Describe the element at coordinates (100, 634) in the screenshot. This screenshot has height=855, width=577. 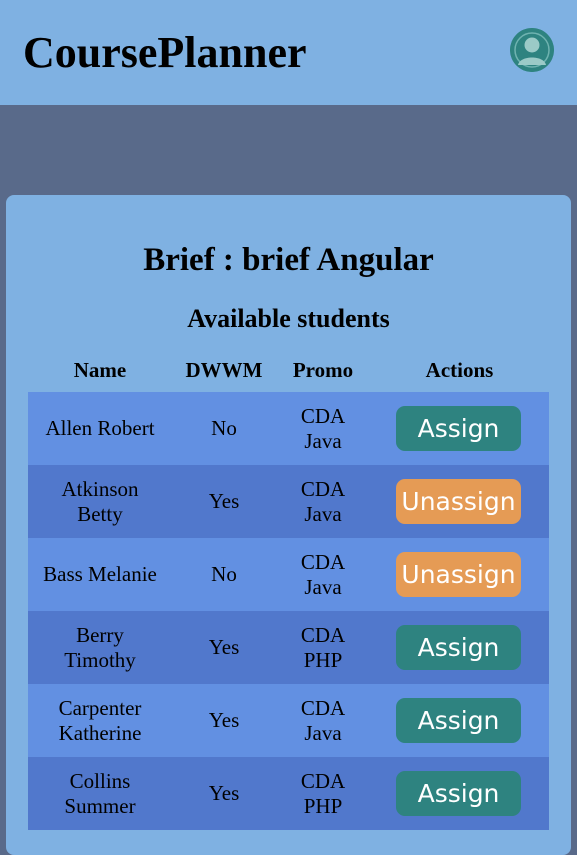
I see `student-name: Berry` at that location.